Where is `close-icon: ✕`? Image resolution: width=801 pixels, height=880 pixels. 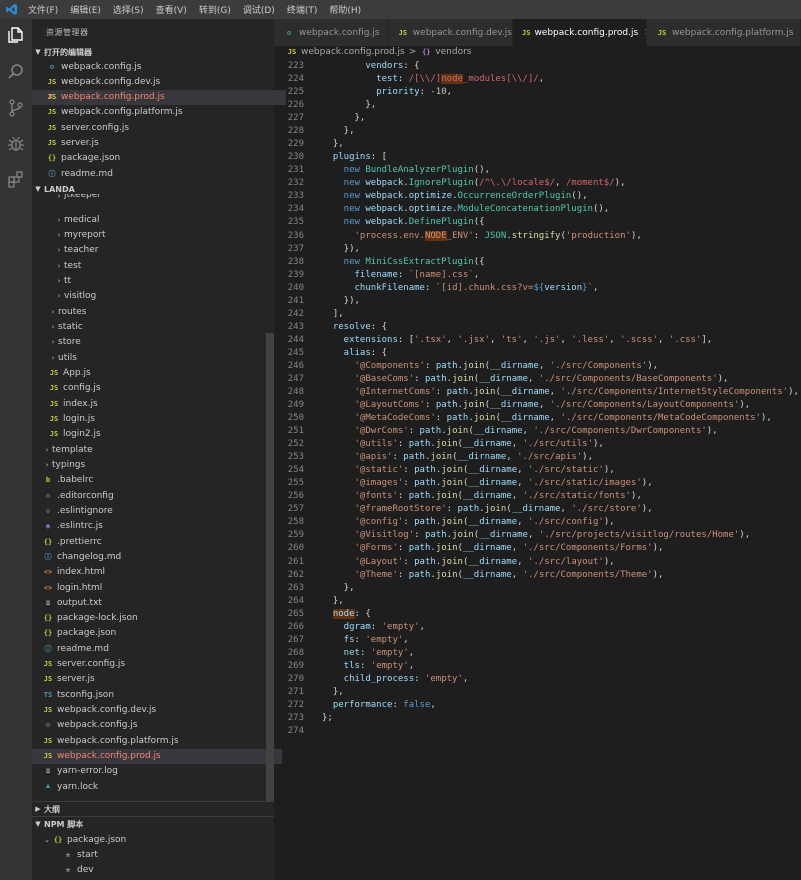 close-icon: ✕ is located at coordinates (50, 96).